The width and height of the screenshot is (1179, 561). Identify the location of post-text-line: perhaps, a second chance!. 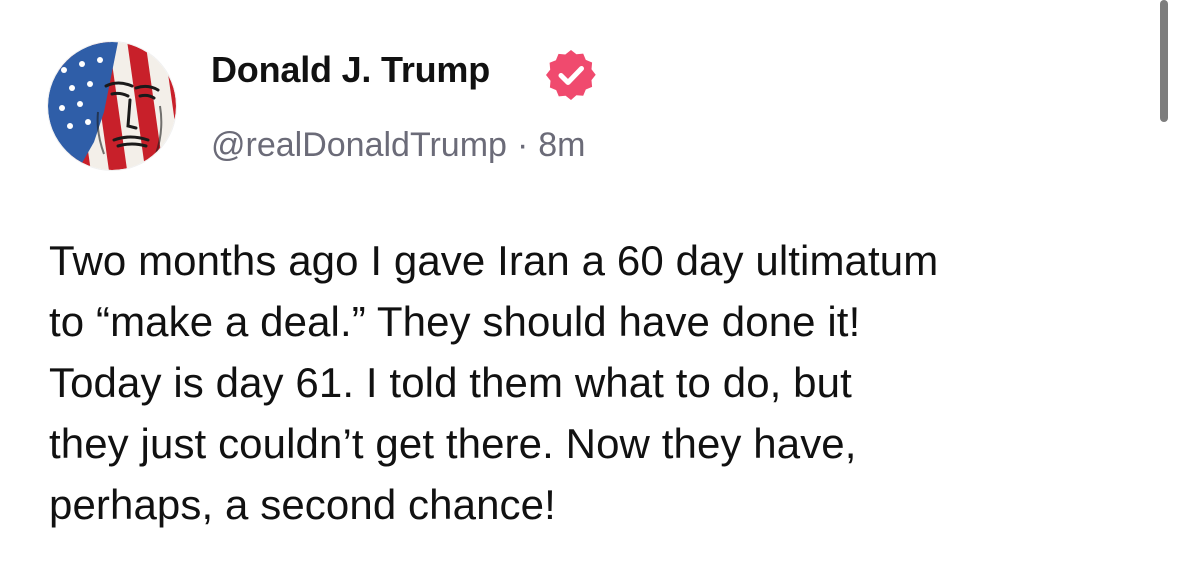
(302, 504).